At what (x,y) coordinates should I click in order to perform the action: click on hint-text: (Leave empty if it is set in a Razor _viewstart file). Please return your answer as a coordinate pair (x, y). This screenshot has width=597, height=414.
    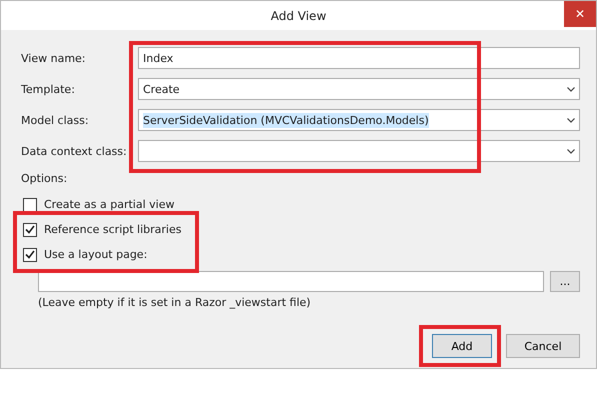
    Looking at the image, I should click on (175, 302).